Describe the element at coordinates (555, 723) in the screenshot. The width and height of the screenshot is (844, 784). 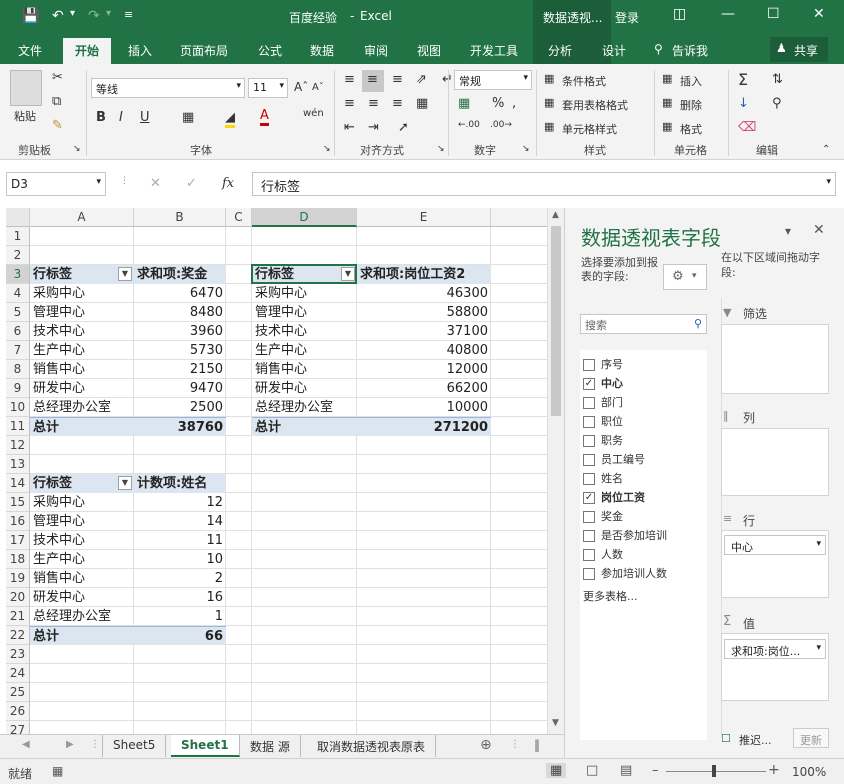
I see `scroll-down-icon: ▼` at that location.